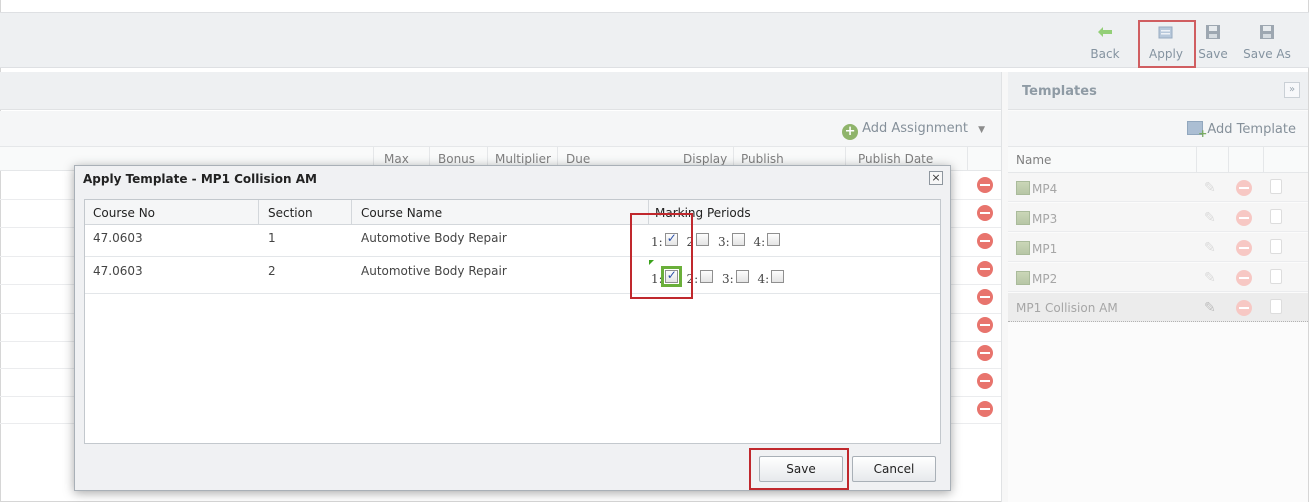 This screenshot has height=502, width=1309. What do you see at coordinates (894, 469) in the screenshot?
I see `dialog-cancel-button: Cancel` at bounding box center [894, 469].